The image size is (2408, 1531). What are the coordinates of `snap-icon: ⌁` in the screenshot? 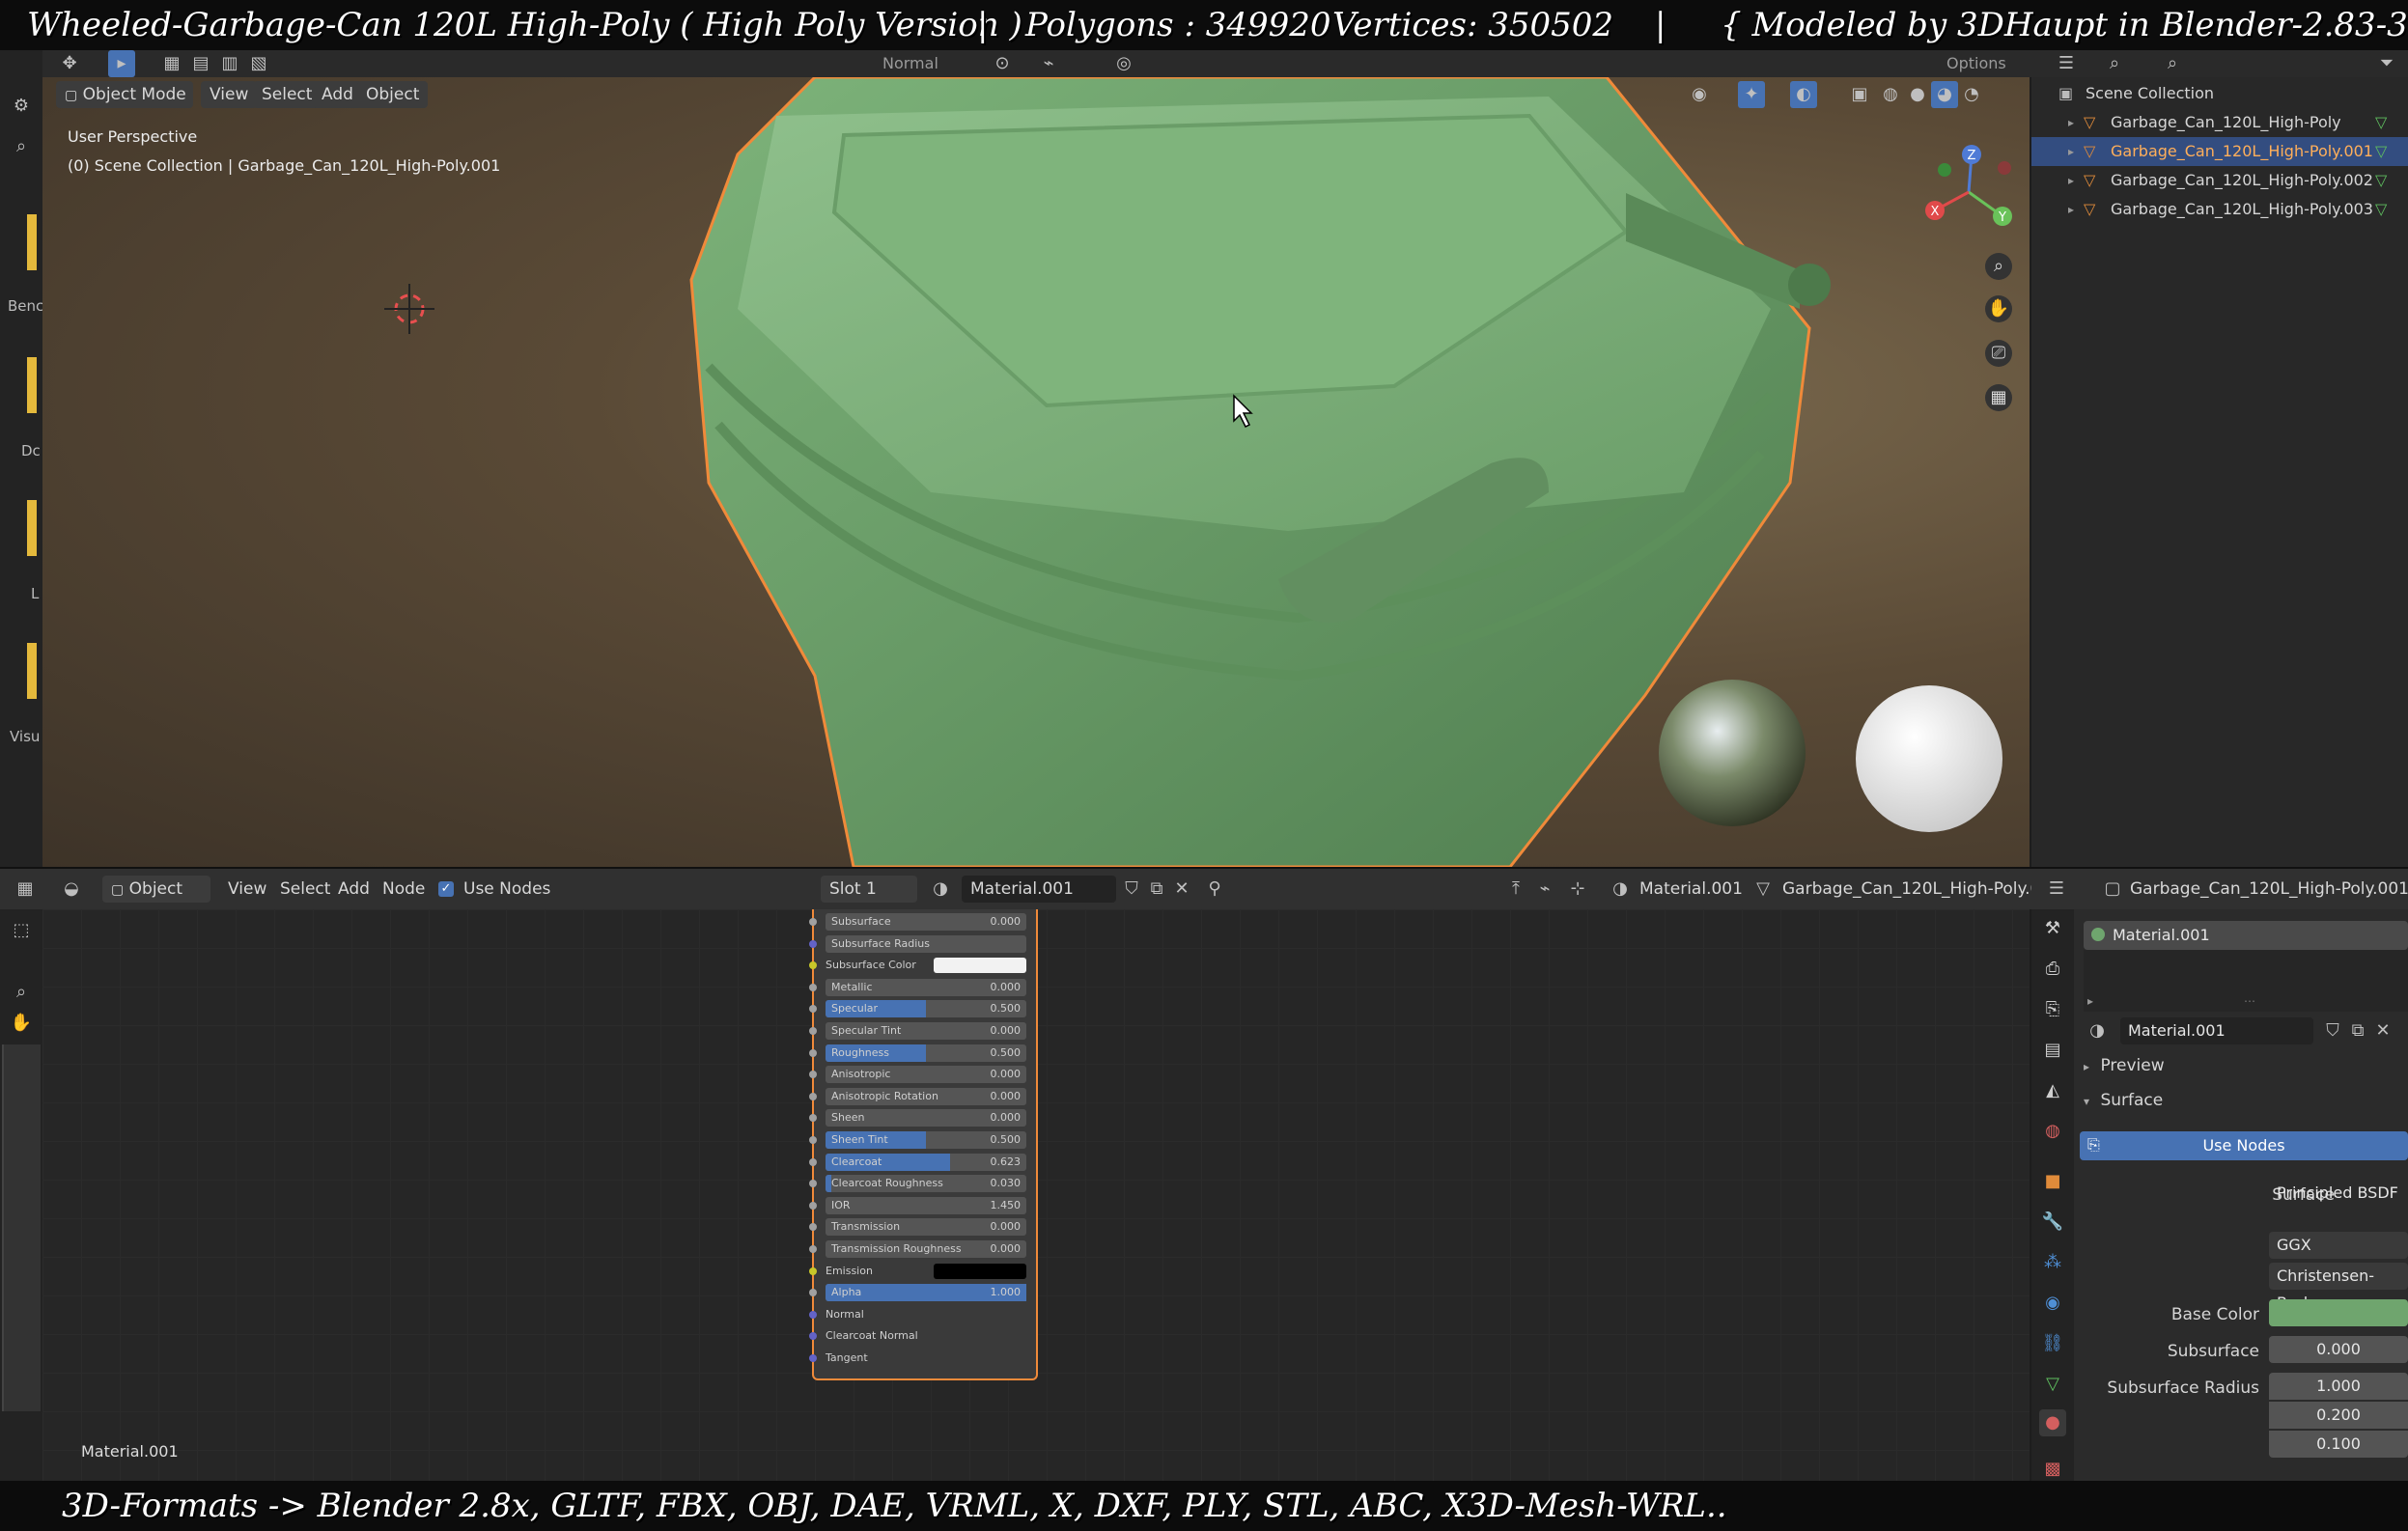 It's located at (1545, 889).